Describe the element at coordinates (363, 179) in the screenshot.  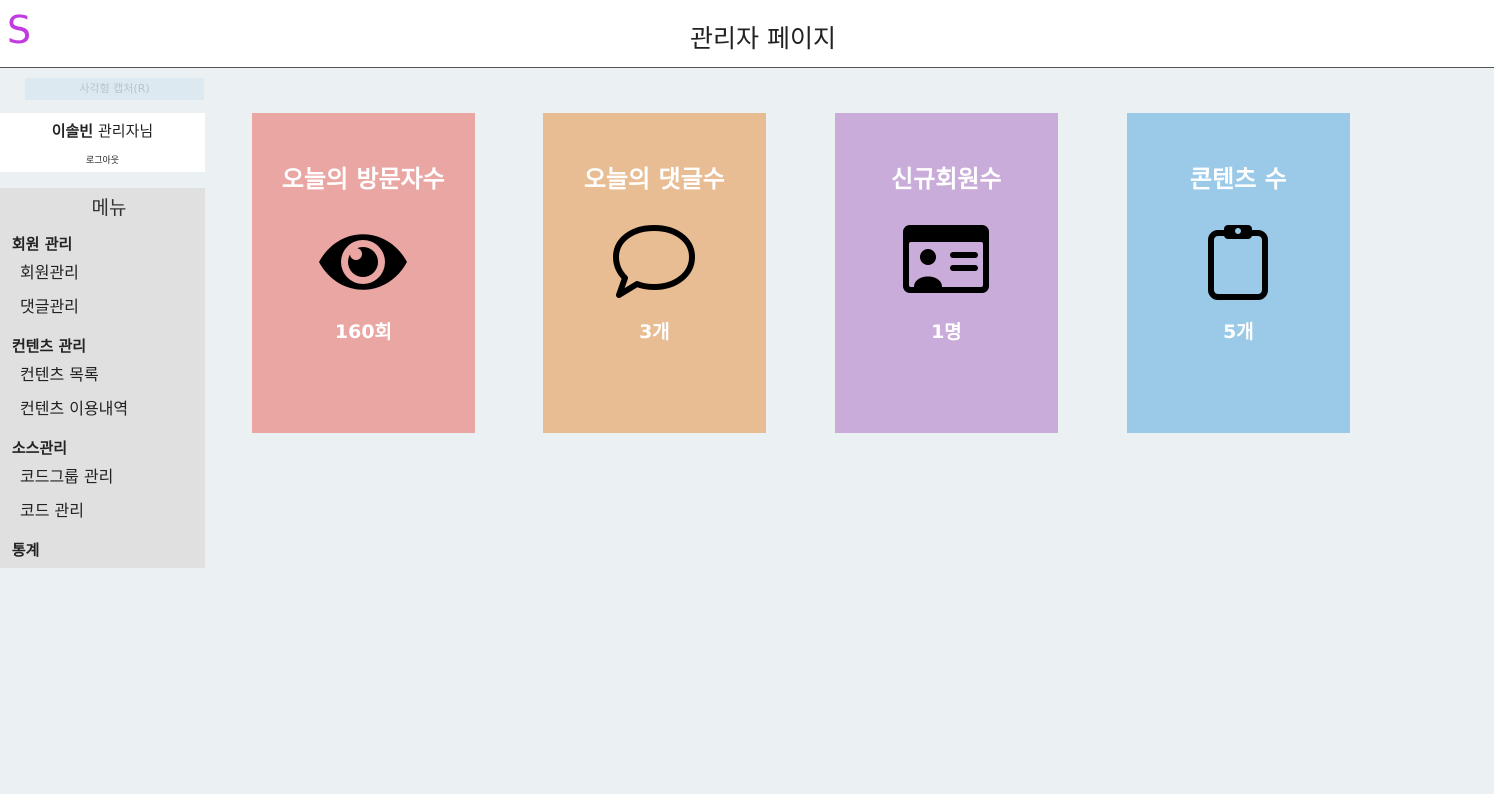
I see `card-title: 오늘의 방문자수` at that location.